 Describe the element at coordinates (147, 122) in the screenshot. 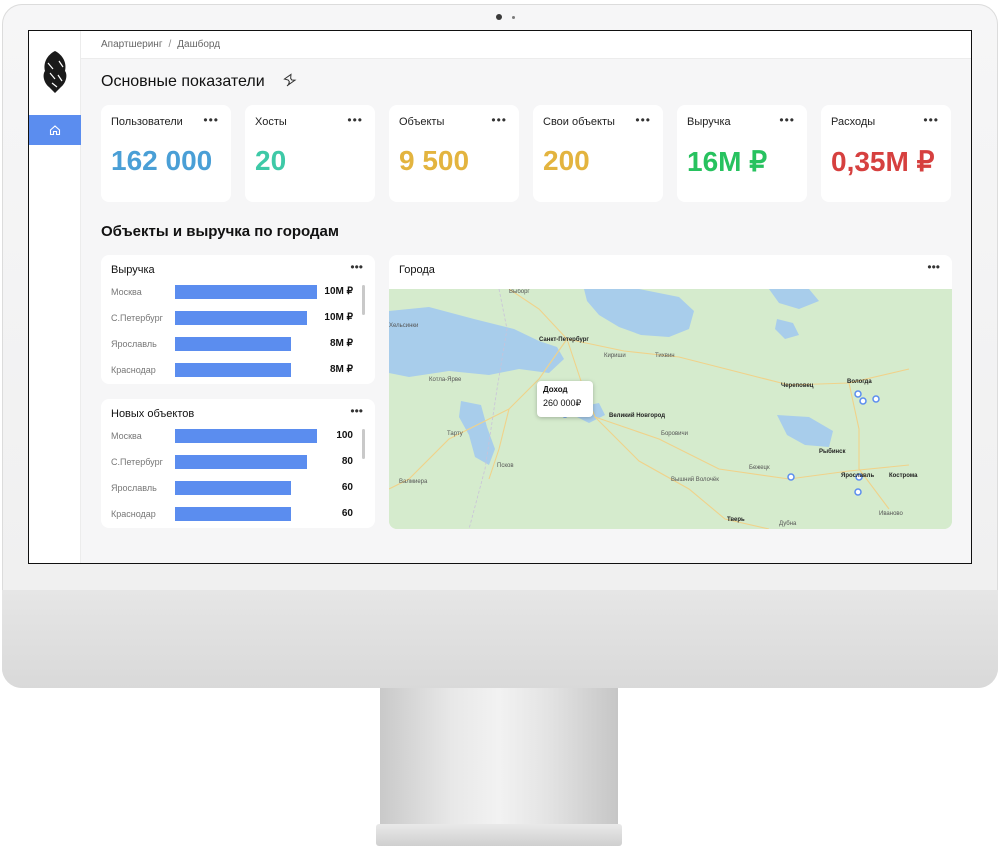

I see `kpi-label: Пользователи` at that location.